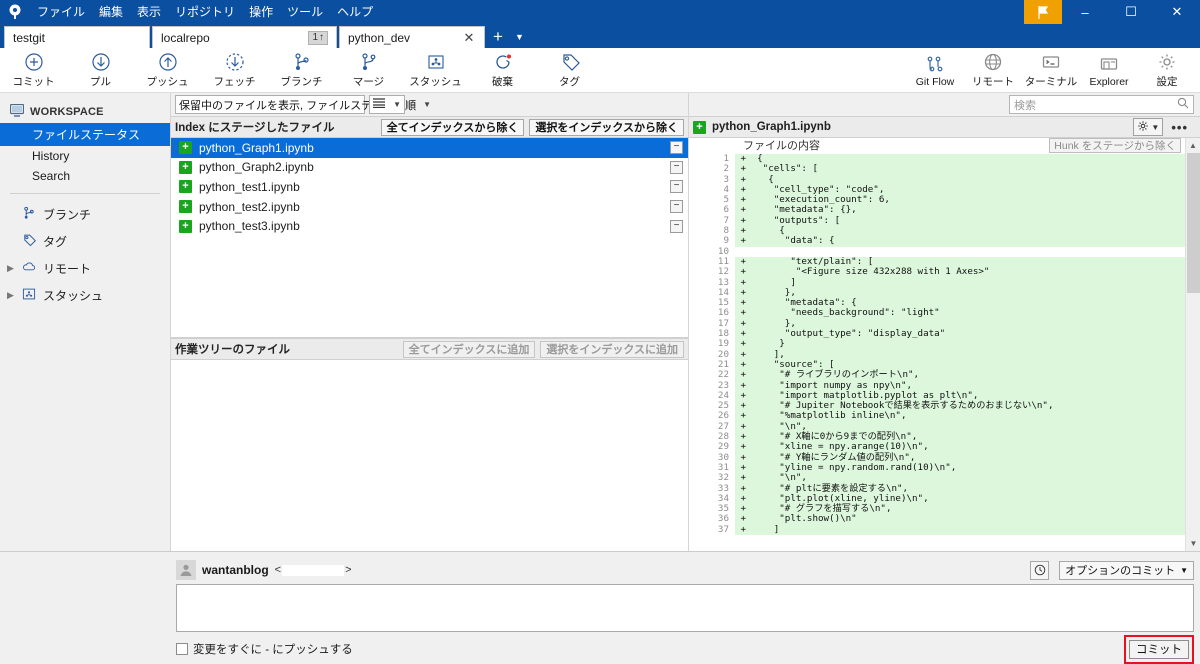  I want to click on file-name: python_test2.ipynb, so click(249, 206).